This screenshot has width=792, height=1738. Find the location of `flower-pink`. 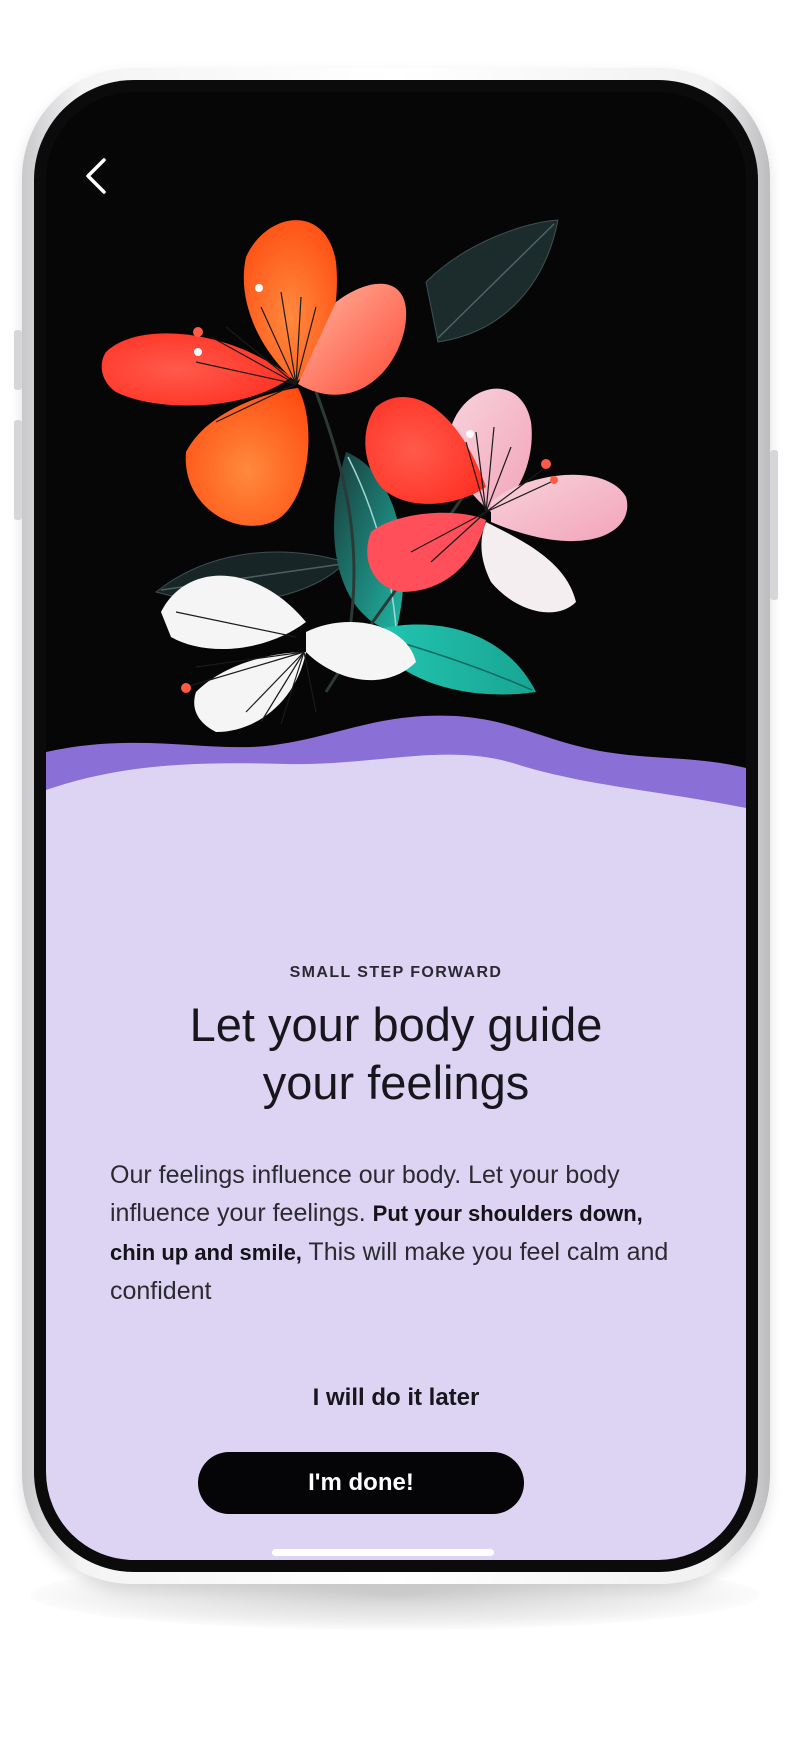

flower-pink is located at coordinates (496, 500).